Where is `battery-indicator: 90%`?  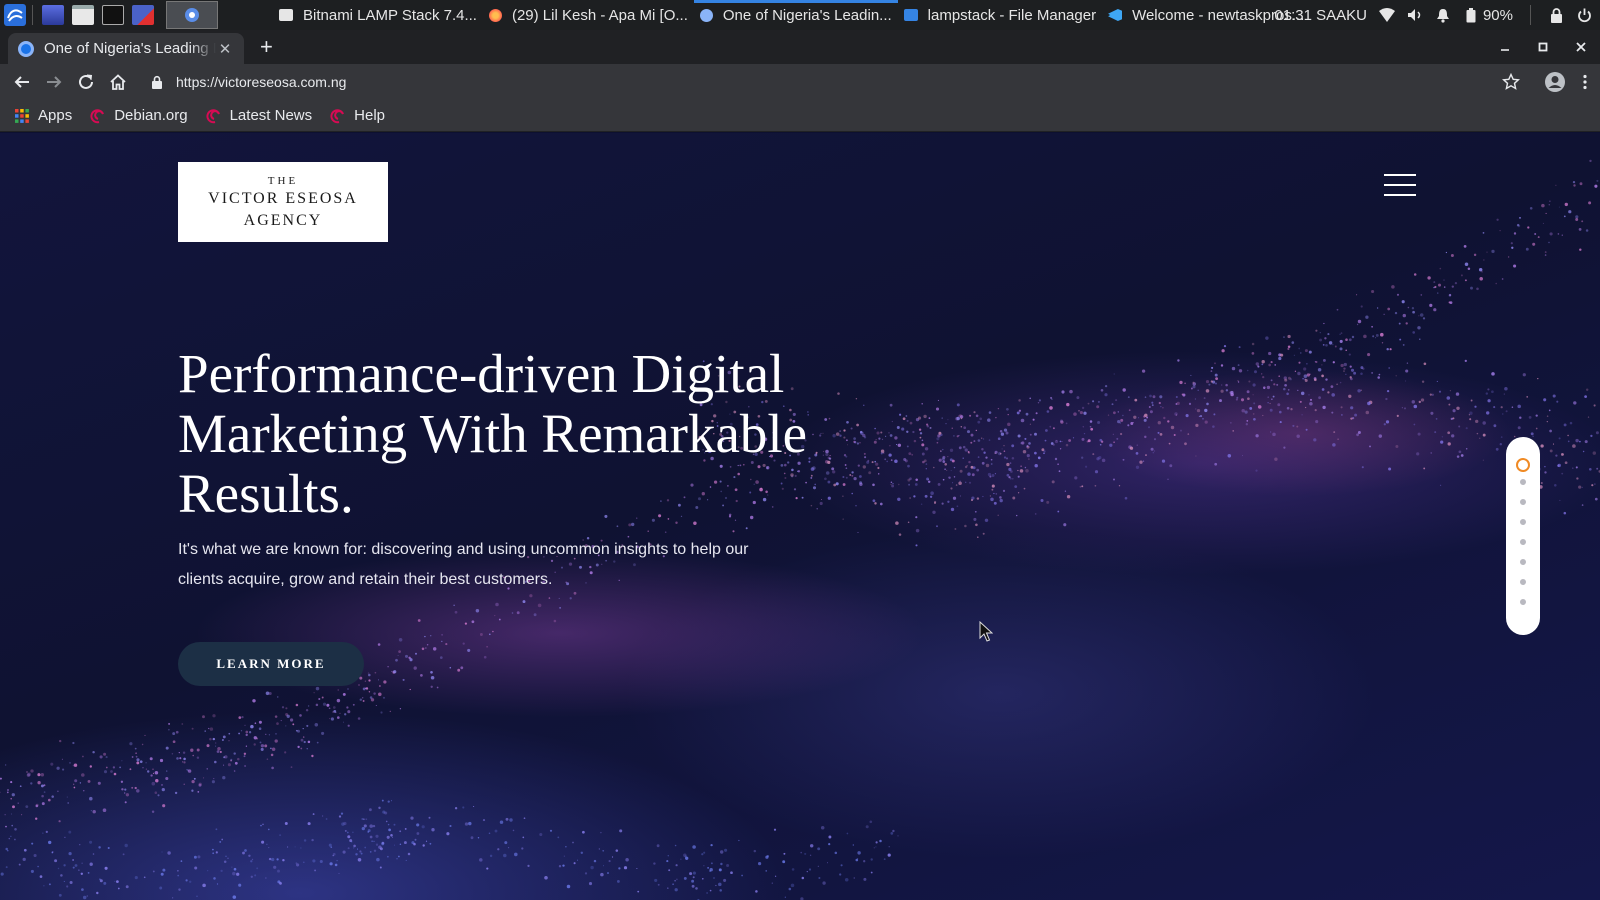 battery-indicator: 90% is located at coordinates (1488, 15).